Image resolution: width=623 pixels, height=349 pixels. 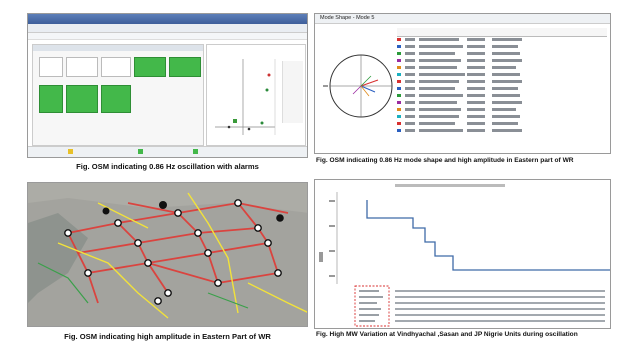 I want to click on mode-shape-title: Mode Shape - Mode 5, so click(x=347, y=18).